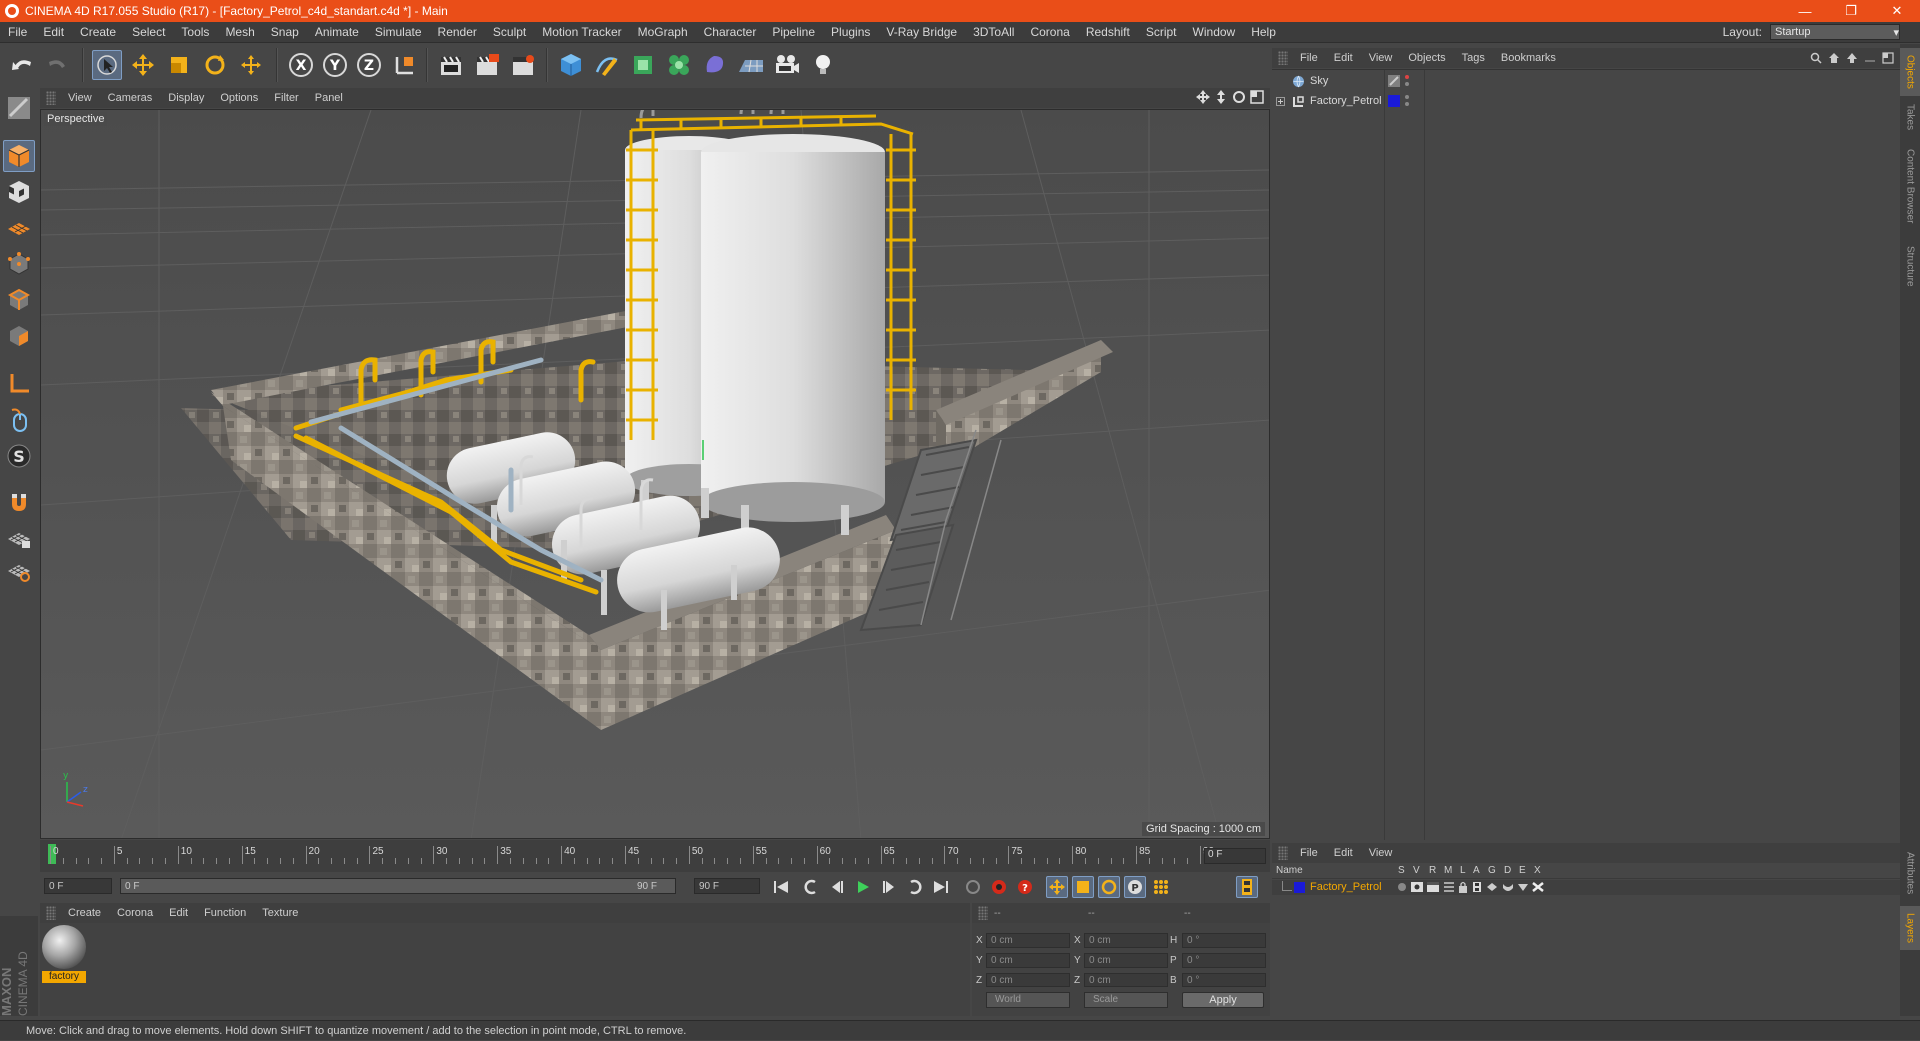 Image resolution: width=1920 pixels, height=1041 pixels. Describe the element at coordinates (1108, 32) in the screenshot. I see `menu-redshift: Redshift` at that location.